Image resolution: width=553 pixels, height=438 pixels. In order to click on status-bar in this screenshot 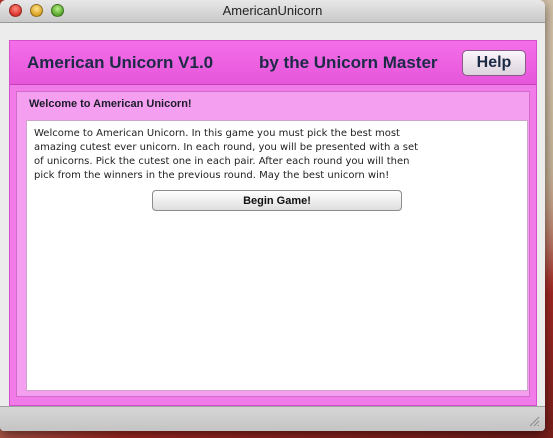, I will do `click(272, 418)`.